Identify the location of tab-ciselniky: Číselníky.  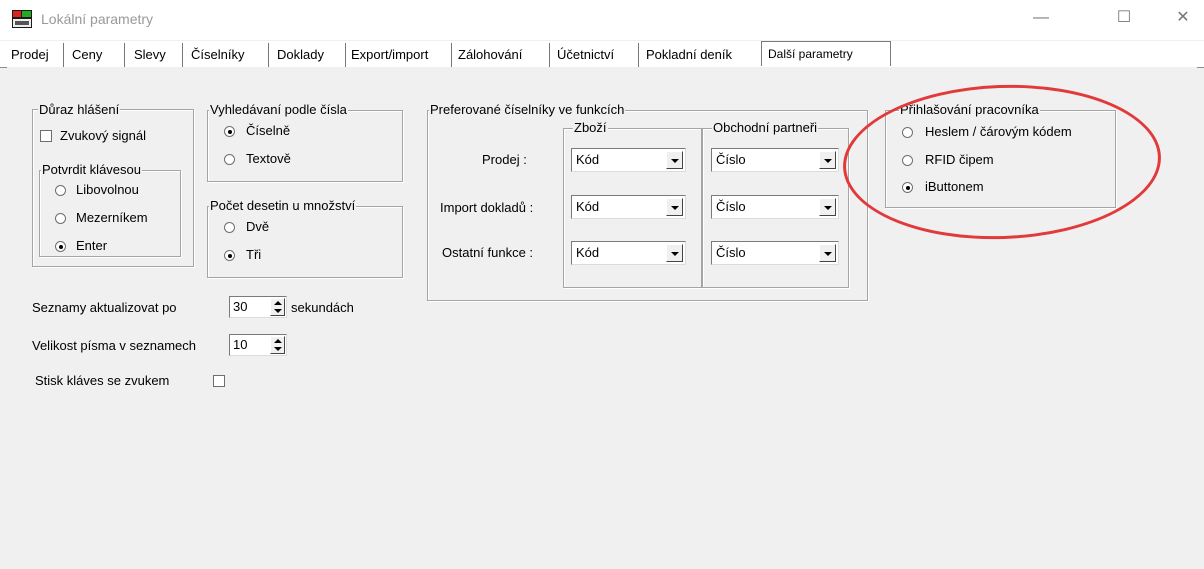
(217, 55).